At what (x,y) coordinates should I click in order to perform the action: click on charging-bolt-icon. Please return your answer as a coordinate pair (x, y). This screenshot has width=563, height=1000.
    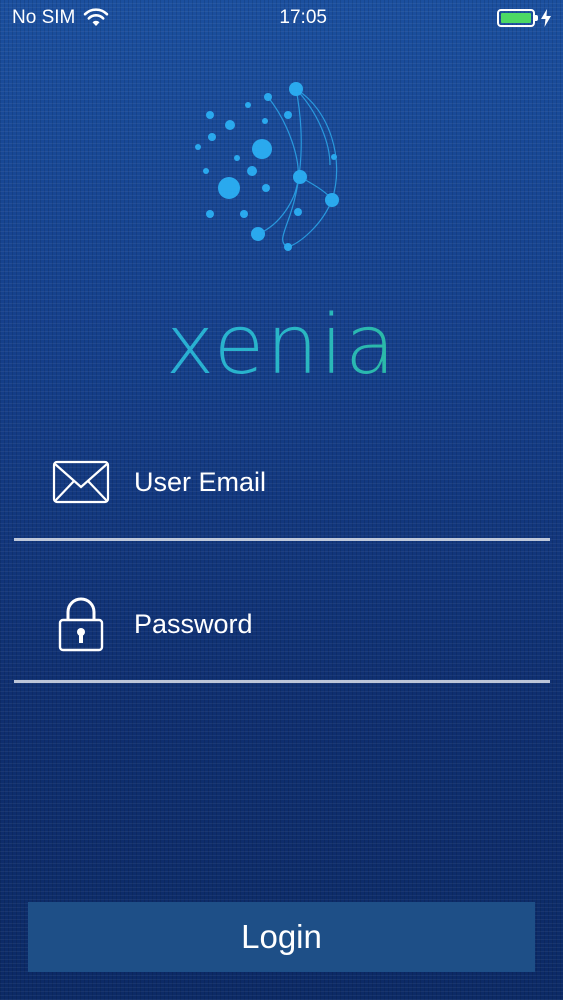
    Looking at the image, I should click on (546, 18).